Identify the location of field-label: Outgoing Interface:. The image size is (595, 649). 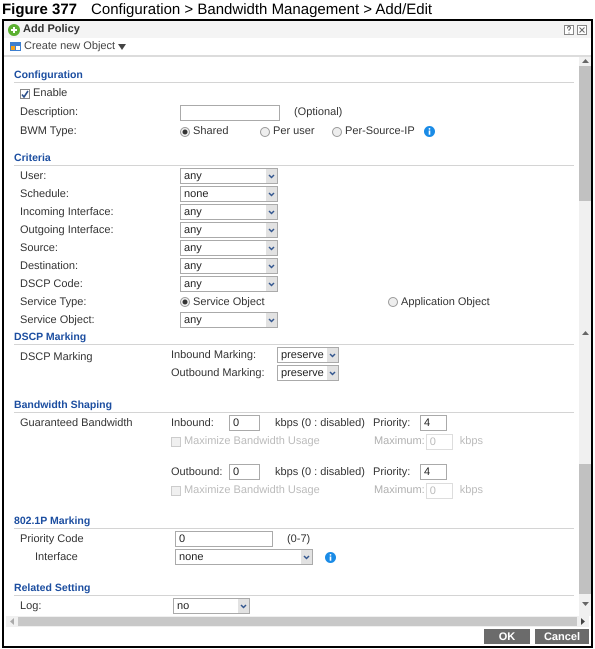
(67, 230).